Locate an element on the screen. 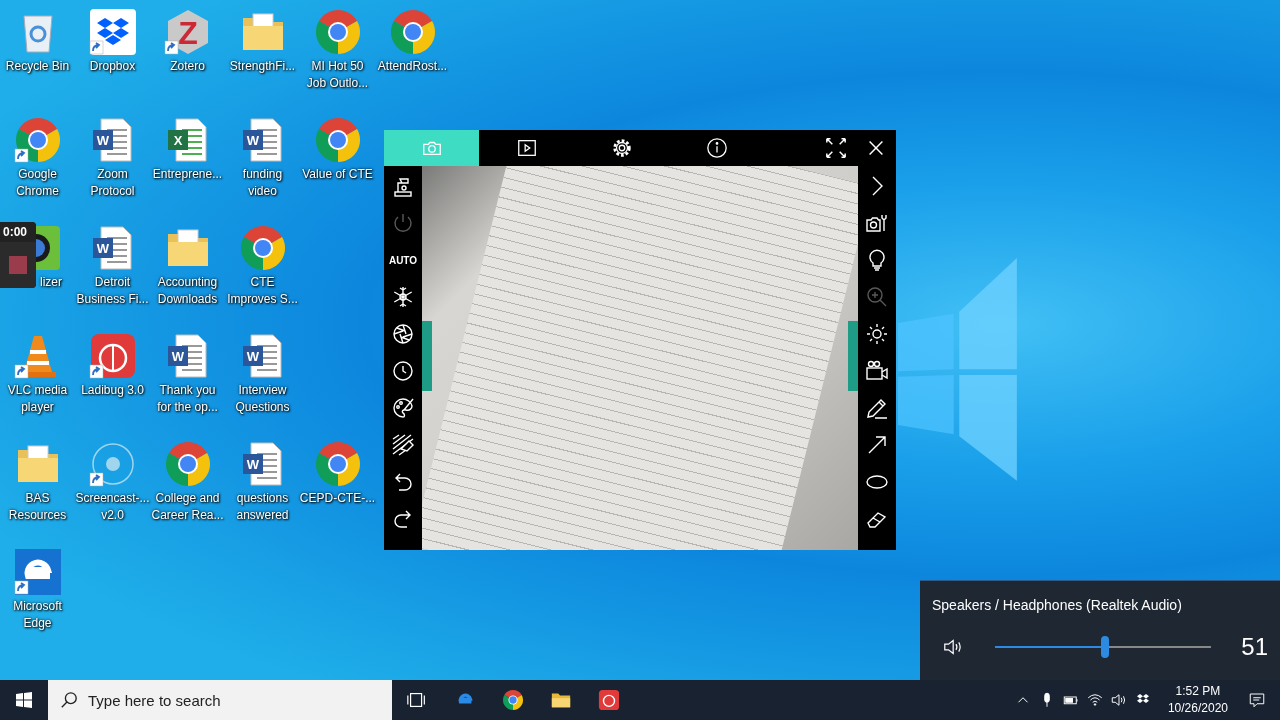 The width and height of the screenshot is (1280, 720). icon-label: VLC media player is located at coordinates (37, 399).